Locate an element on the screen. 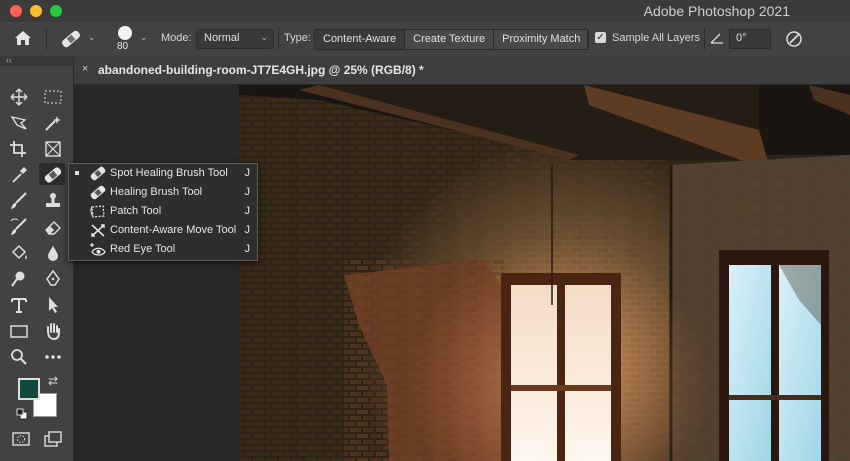 This screenshot has height=461, width=850. move-tool is located at coordinates (19, 97).